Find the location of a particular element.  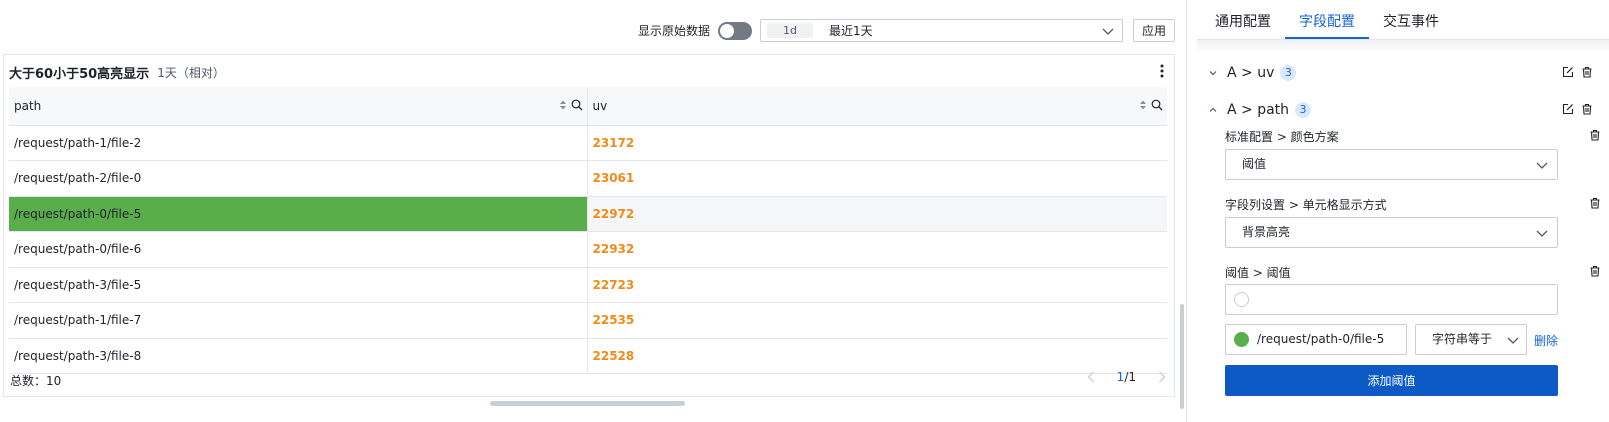

color-scheme-select: 阈值 is located at coordinates (1391, 164).